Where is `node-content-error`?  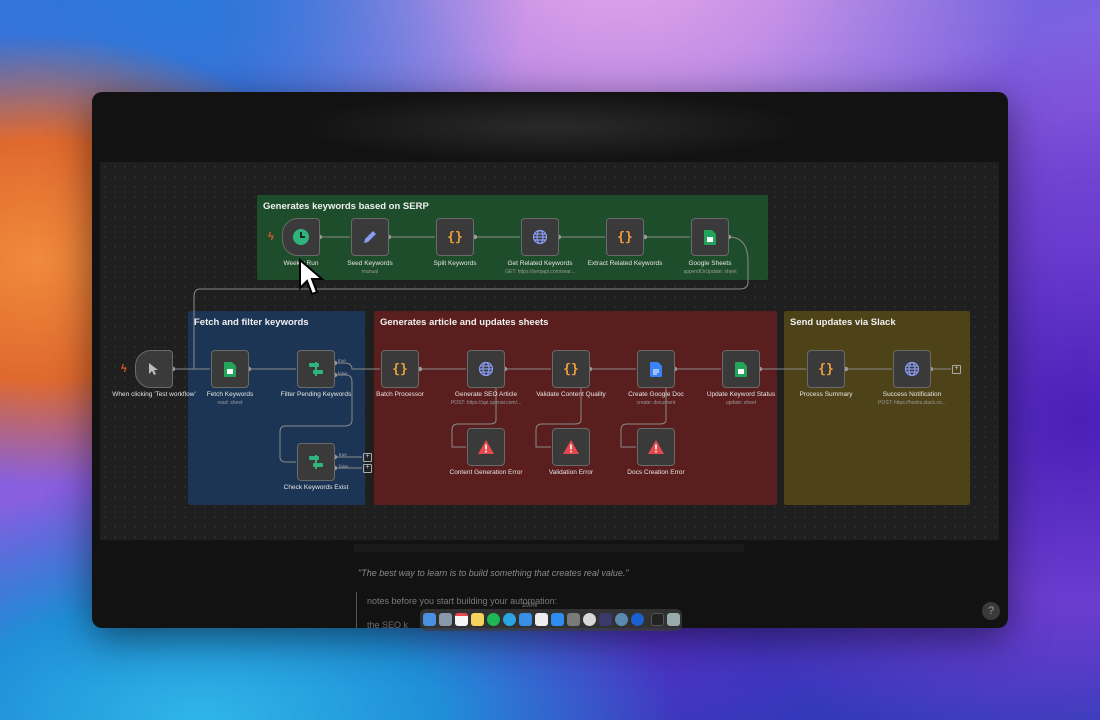
node-content-error is located at coordinates (486, 447).